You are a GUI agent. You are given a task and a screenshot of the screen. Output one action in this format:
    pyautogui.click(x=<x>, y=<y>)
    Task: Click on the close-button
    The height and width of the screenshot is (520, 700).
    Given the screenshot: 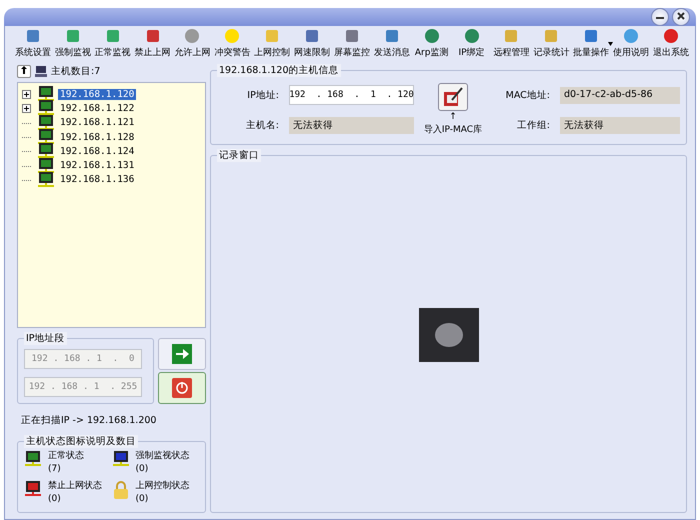 What is the action you would take?
    pyautogui.click(x=681, y=17)
    